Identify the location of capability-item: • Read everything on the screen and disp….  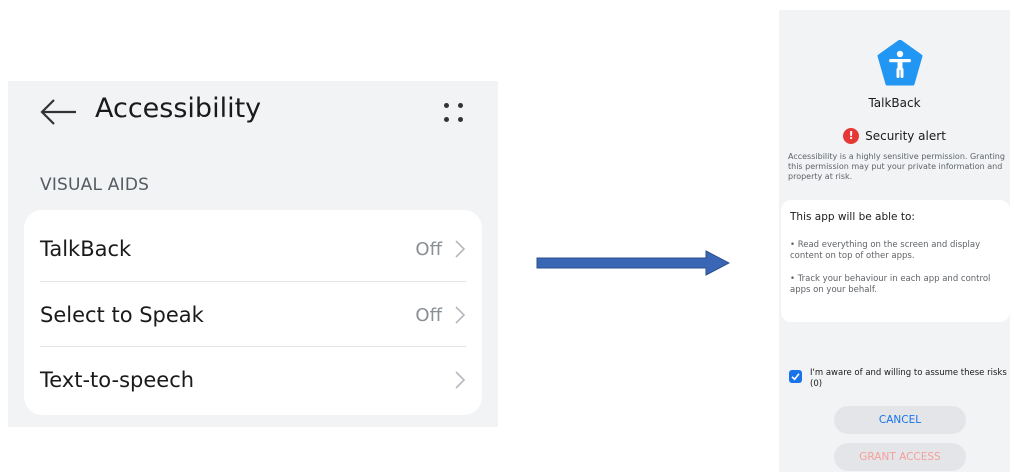
(885, 250).